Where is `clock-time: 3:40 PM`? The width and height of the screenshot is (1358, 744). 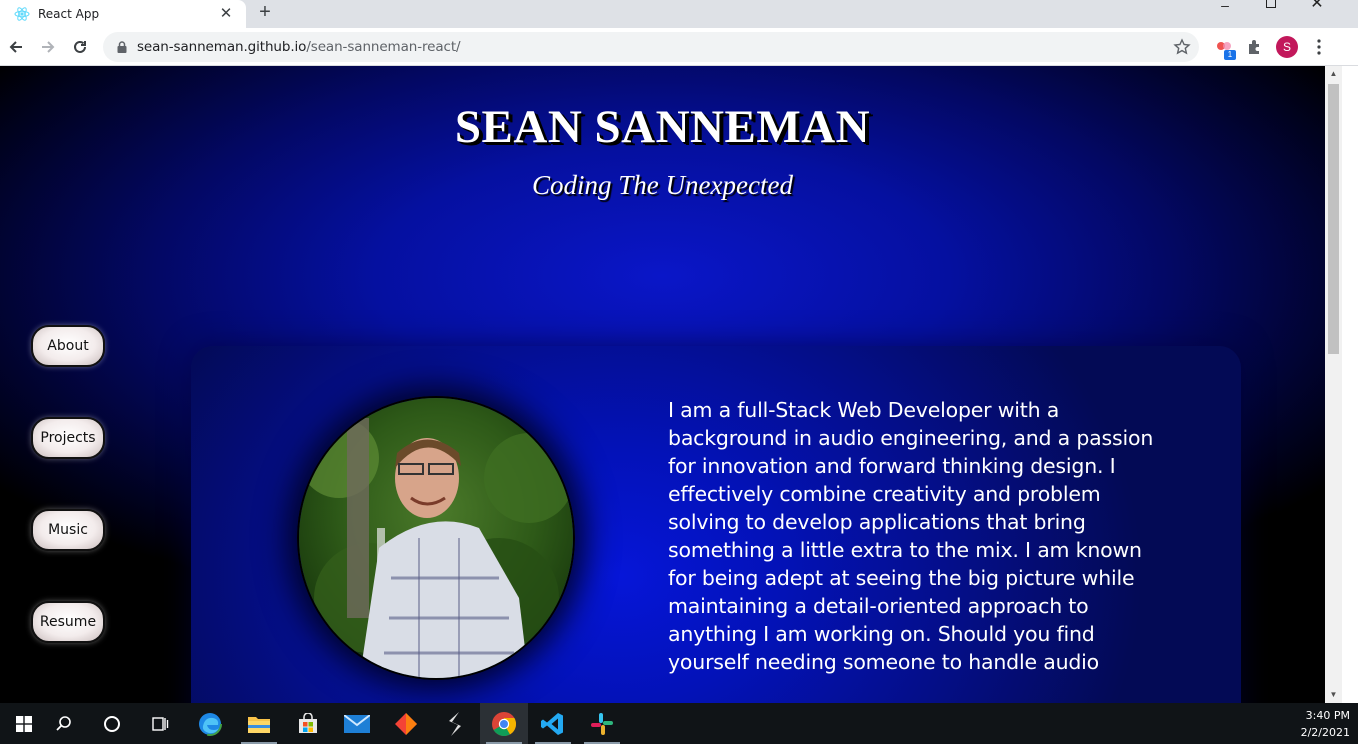 clock-time: 3:40 PM is located at coordinates (1327, 715).